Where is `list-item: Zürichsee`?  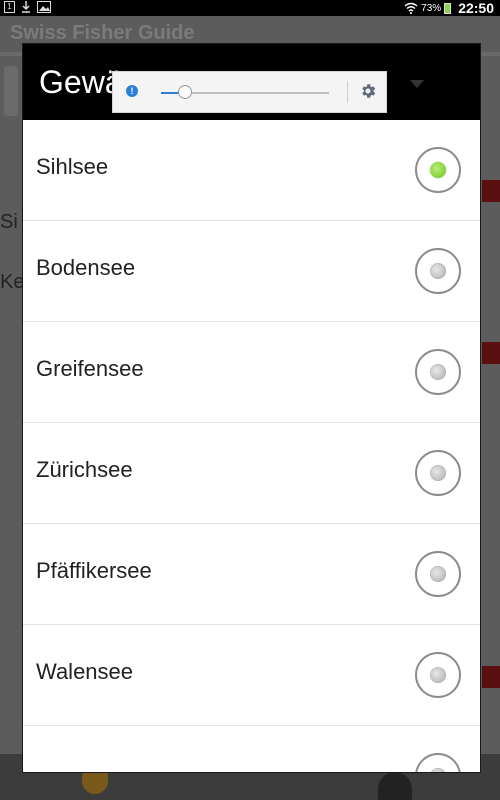
list-item: Zürichsee is located at coordinates (251, 473).